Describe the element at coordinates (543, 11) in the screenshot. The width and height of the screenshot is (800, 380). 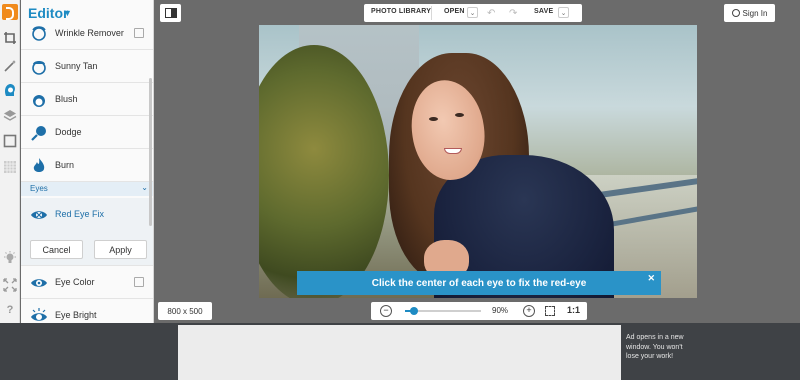
I see `save-button: SAVE` at that location.